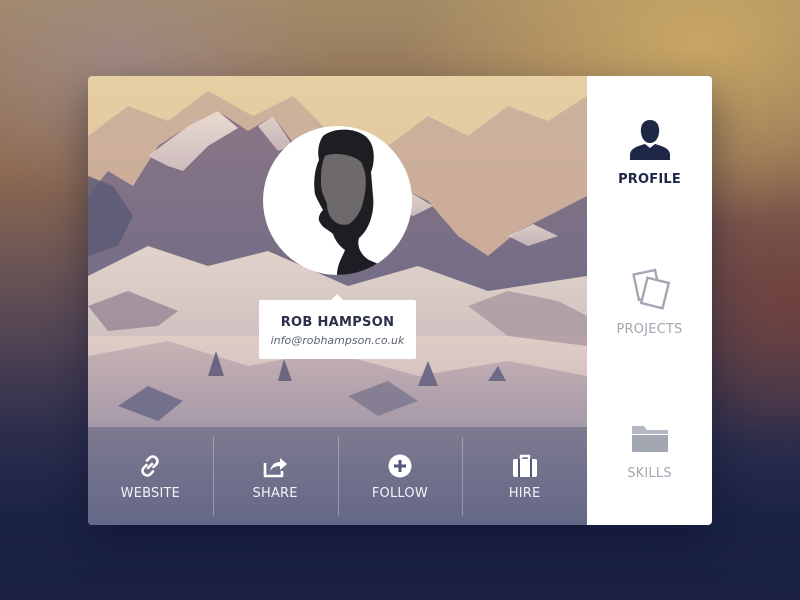  I want to click on share-icon, so click(275, 468).